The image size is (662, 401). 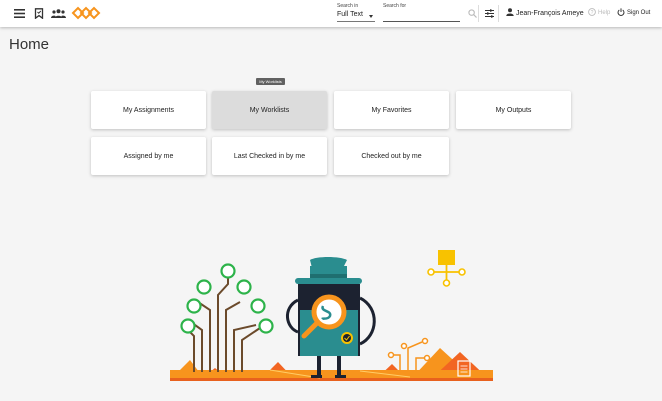 I want to click on filter-settings-icon, so click(x=489, y=13).